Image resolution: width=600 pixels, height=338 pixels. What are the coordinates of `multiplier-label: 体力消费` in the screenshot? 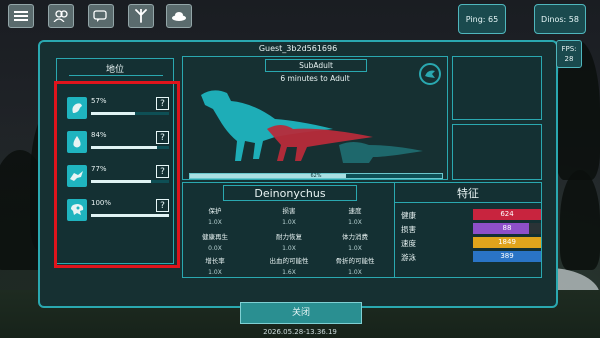 It's located at (355, 237).